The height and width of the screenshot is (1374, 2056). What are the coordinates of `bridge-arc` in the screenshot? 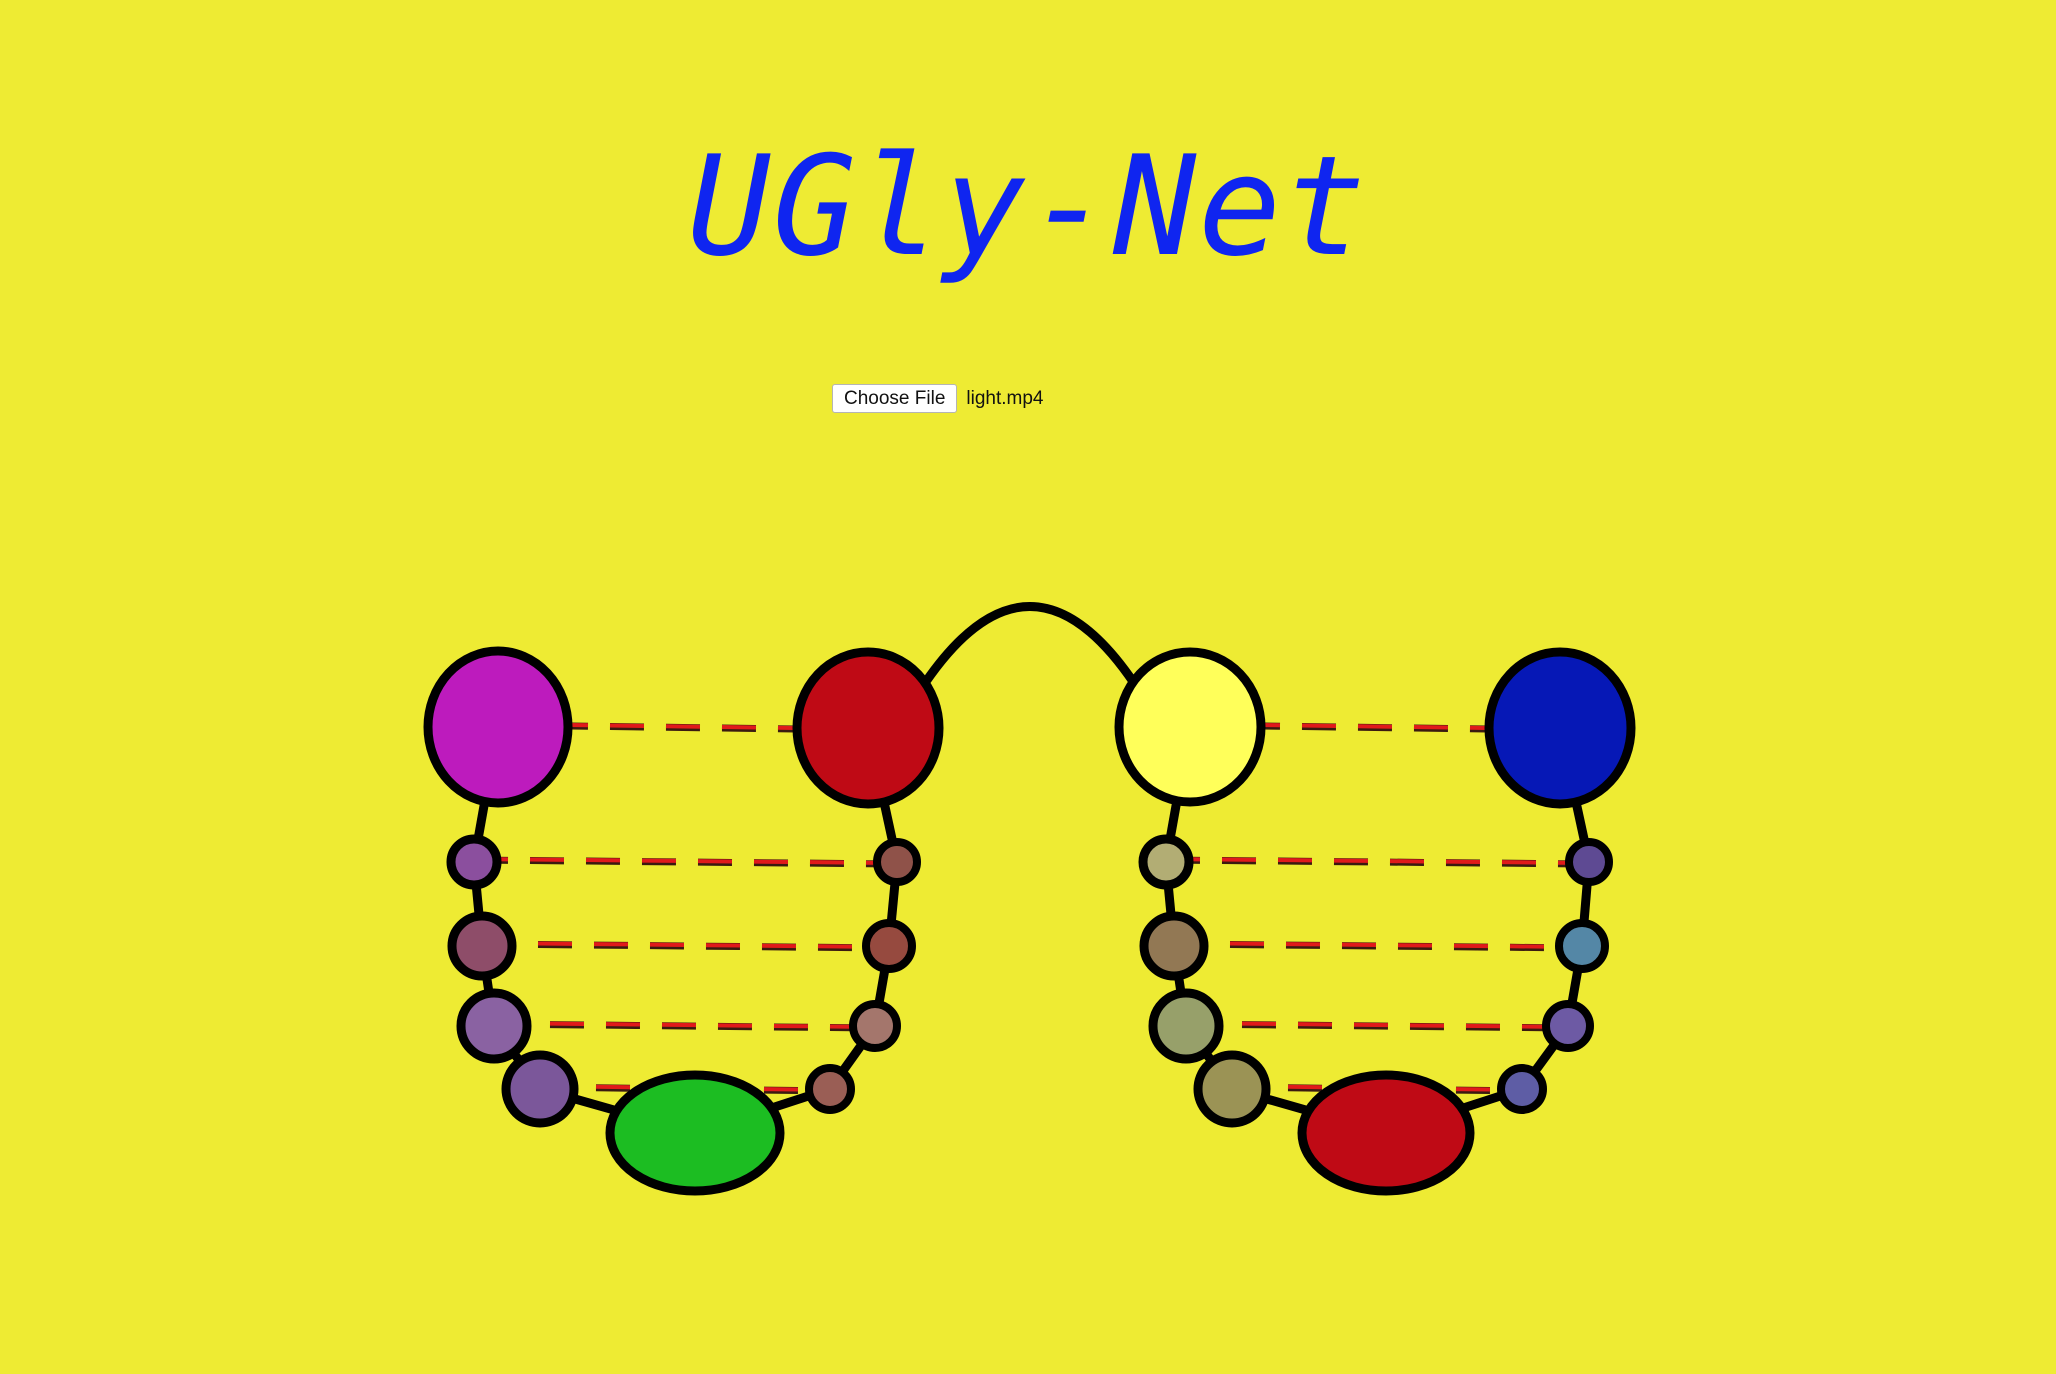 It's located at (1029, 644).